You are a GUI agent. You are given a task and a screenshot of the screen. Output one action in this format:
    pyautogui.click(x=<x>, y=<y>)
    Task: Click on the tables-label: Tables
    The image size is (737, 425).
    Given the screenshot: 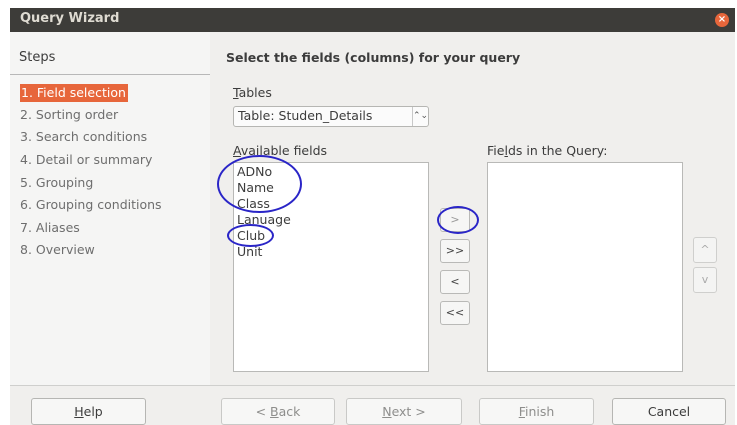 What is the action you would take?
    pyautogui.click(x=252, y=92)
    